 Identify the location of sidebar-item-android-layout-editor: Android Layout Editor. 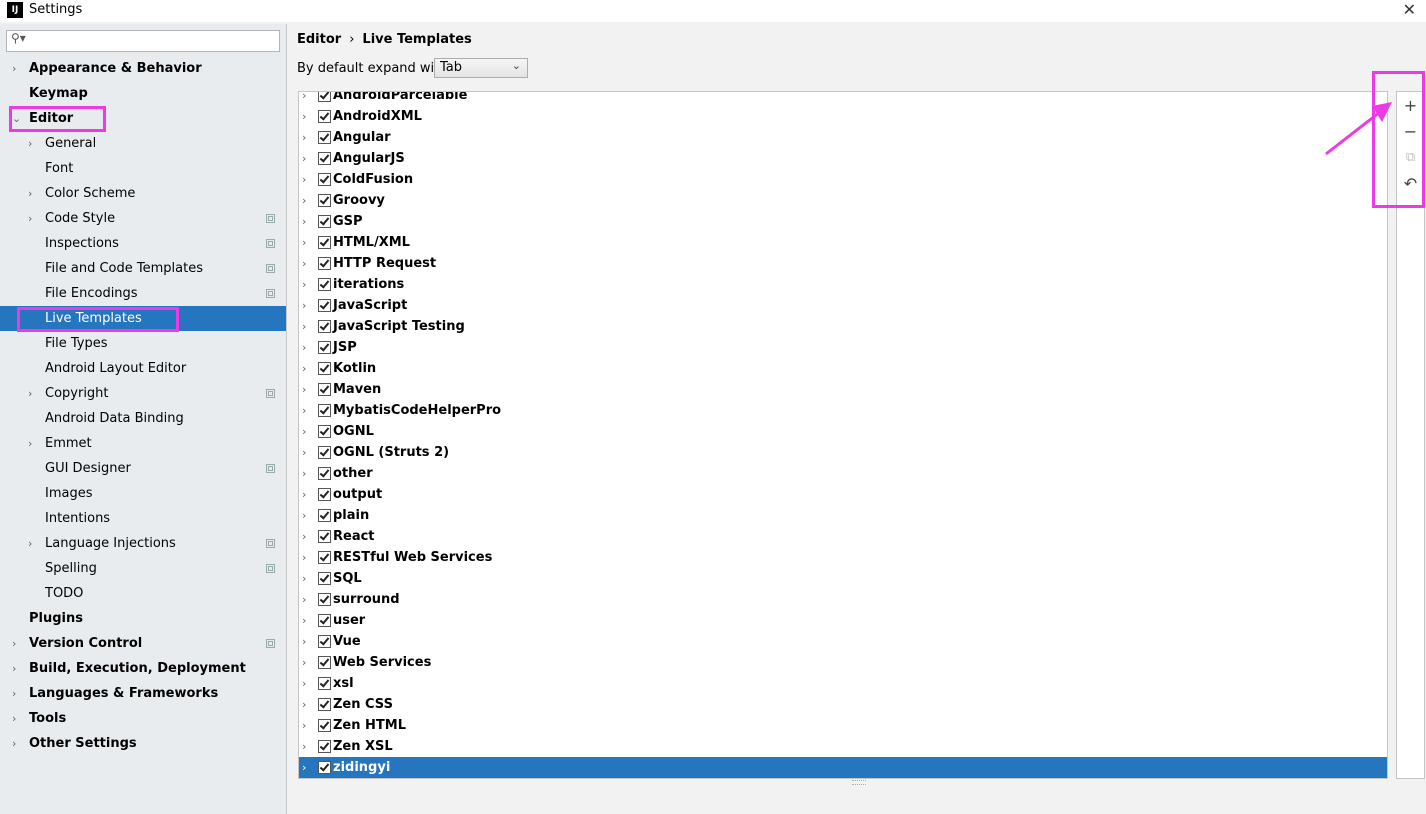
(143, 368).